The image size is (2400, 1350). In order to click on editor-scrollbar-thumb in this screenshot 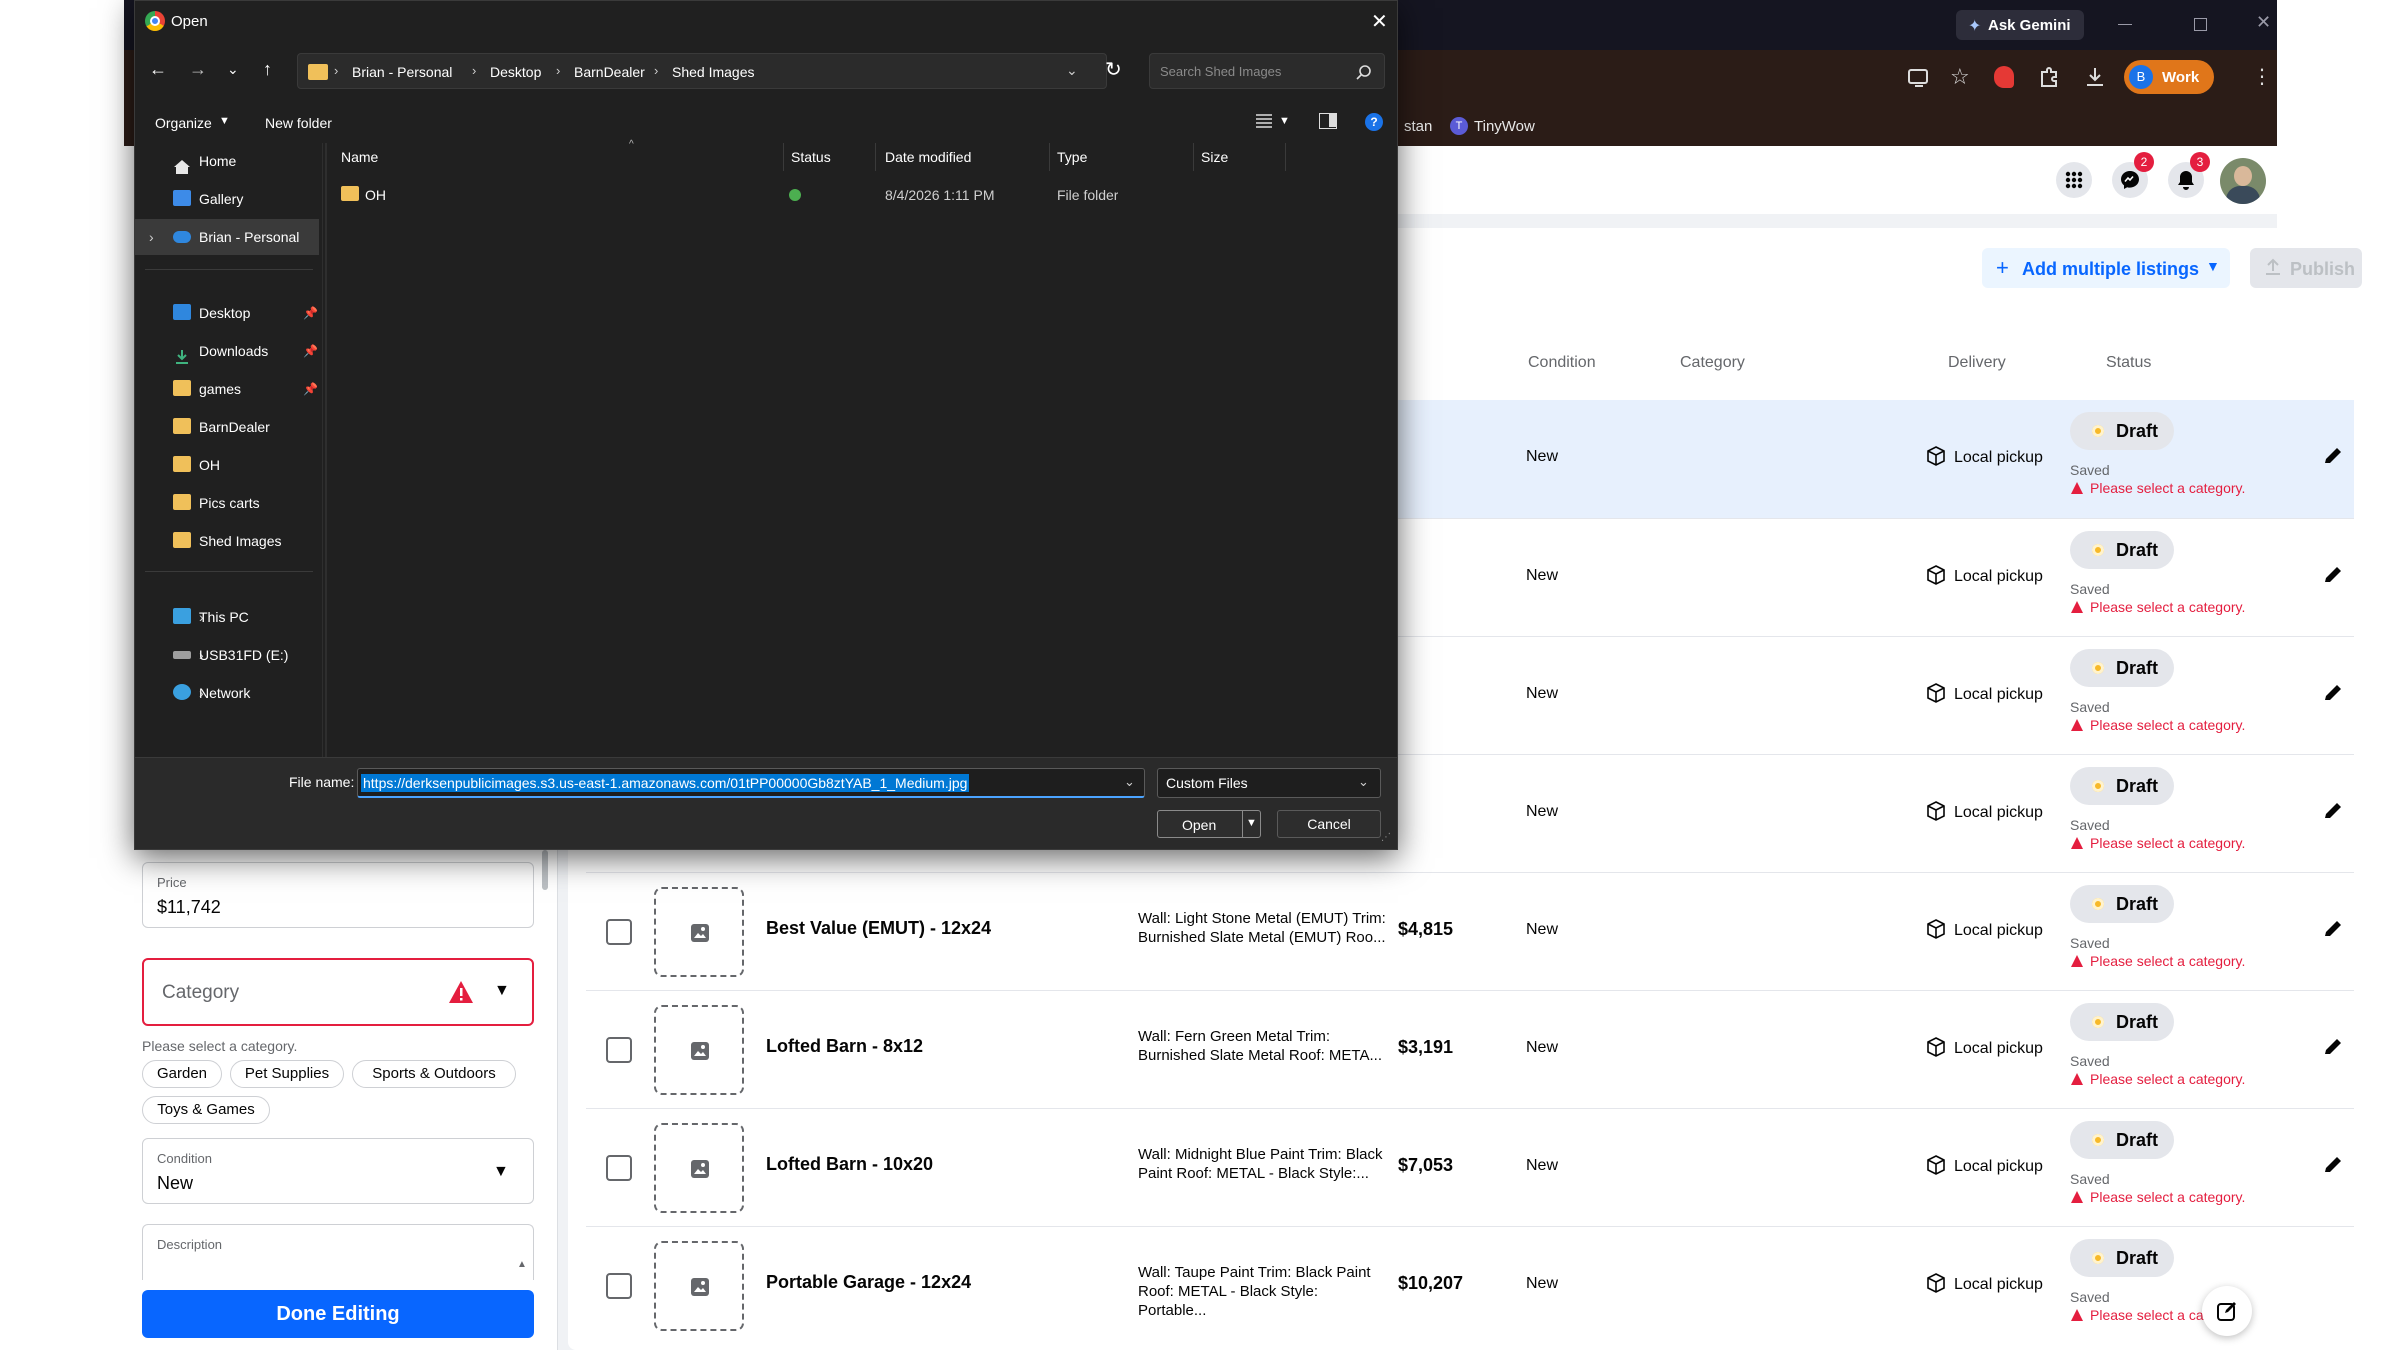, I will do `click(545, 870)`.